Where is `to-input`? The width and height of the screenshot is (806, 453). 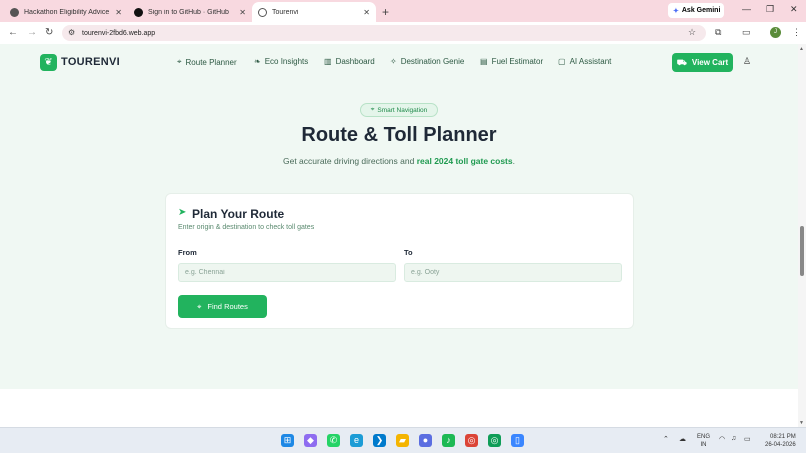 to-input is located at coordinates (513, 272).